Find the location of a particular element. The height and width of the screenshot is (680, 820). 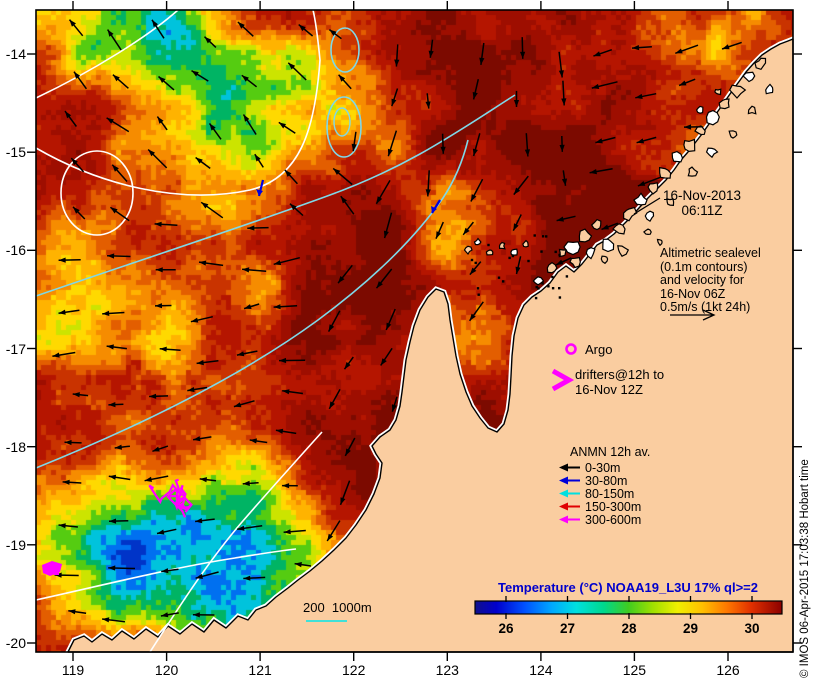

anmn-legend-title: ANMN 12h av. is located at coordinates (610, 452).